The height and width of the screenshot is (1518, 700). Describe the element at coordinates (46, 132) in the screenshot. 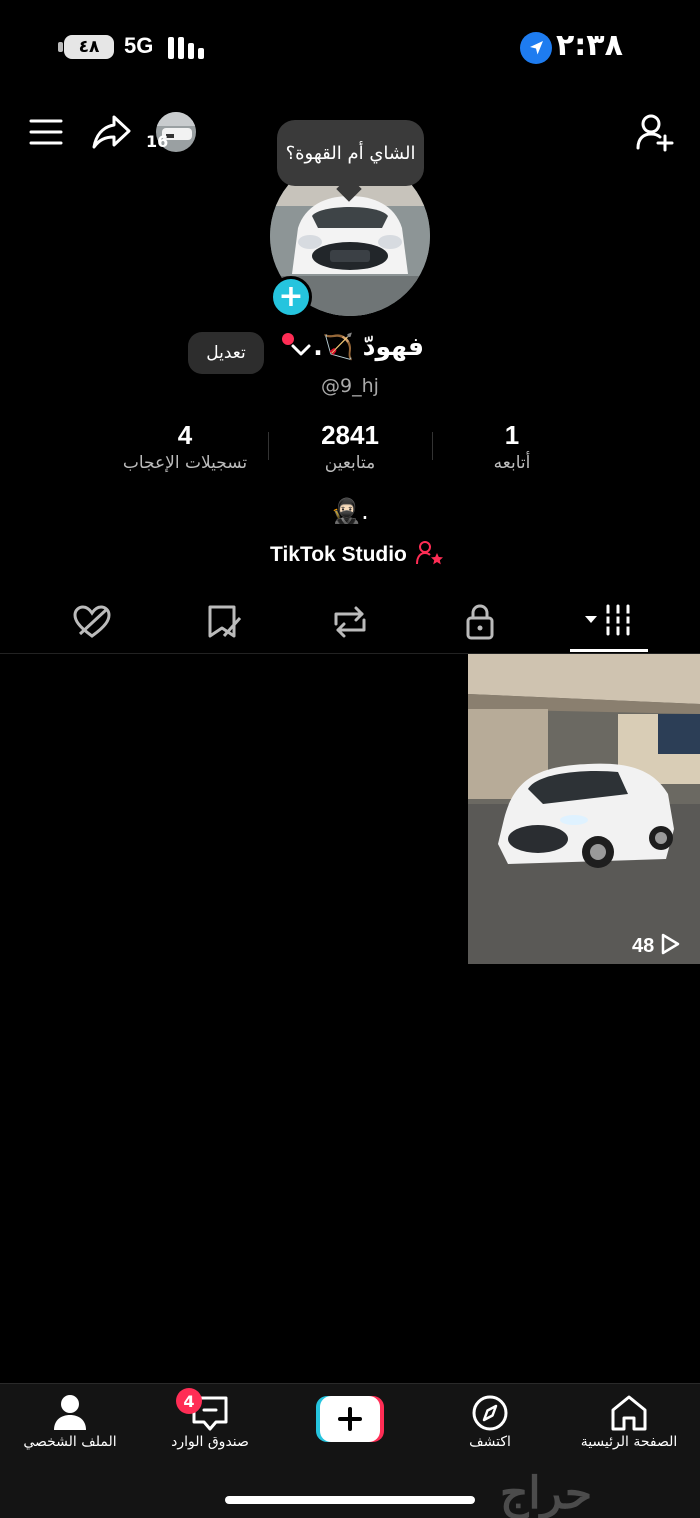

I see `menu-icon` at that location.